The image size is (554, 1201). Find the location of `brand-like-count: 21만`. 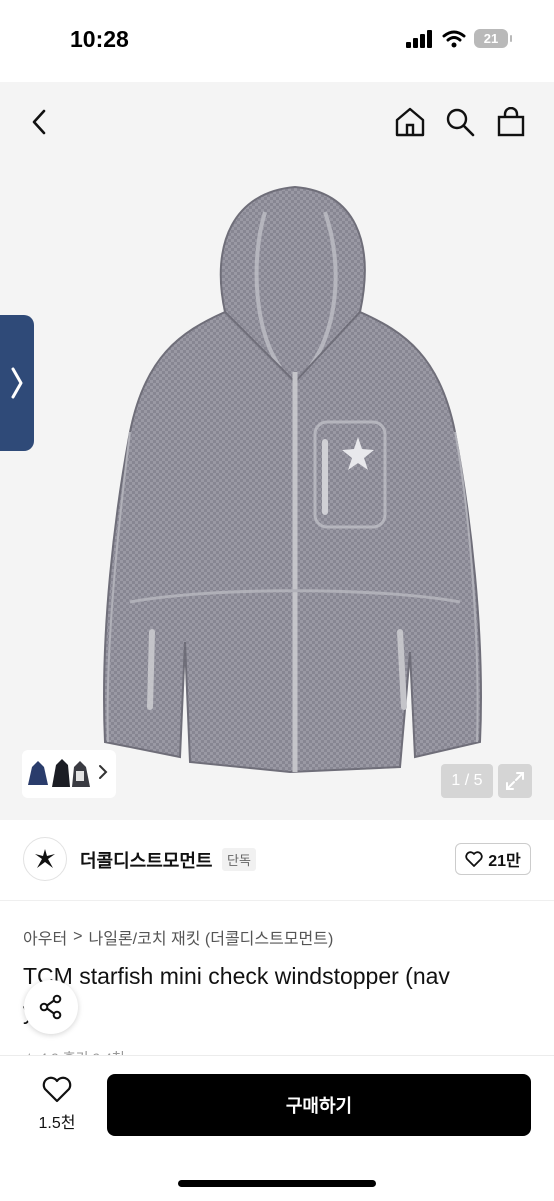

brand-like-count: 21만 is located at coordinates (504, 861).